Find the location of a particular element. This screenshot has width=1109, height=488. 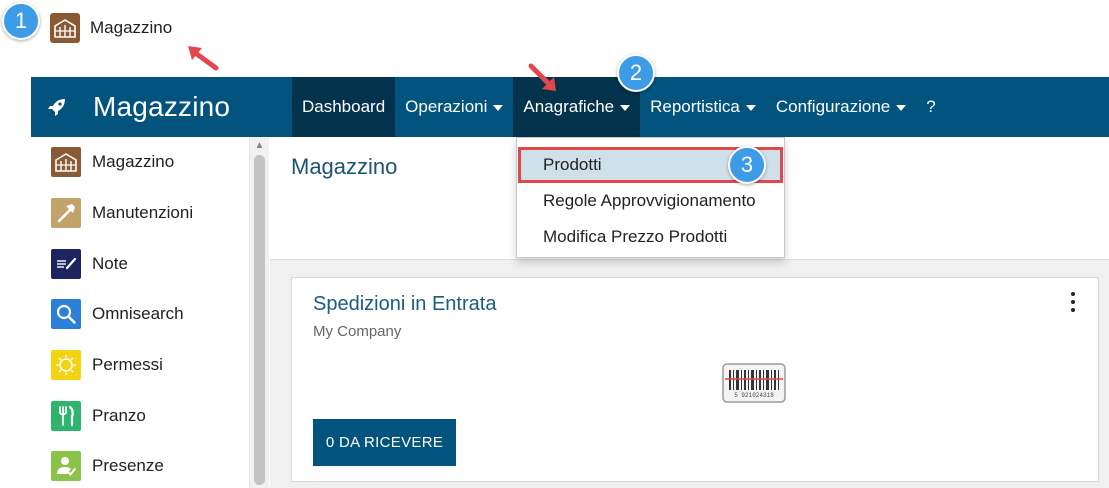

nav-configurazione-label: Configurazione is located at coordinates (833, 106).